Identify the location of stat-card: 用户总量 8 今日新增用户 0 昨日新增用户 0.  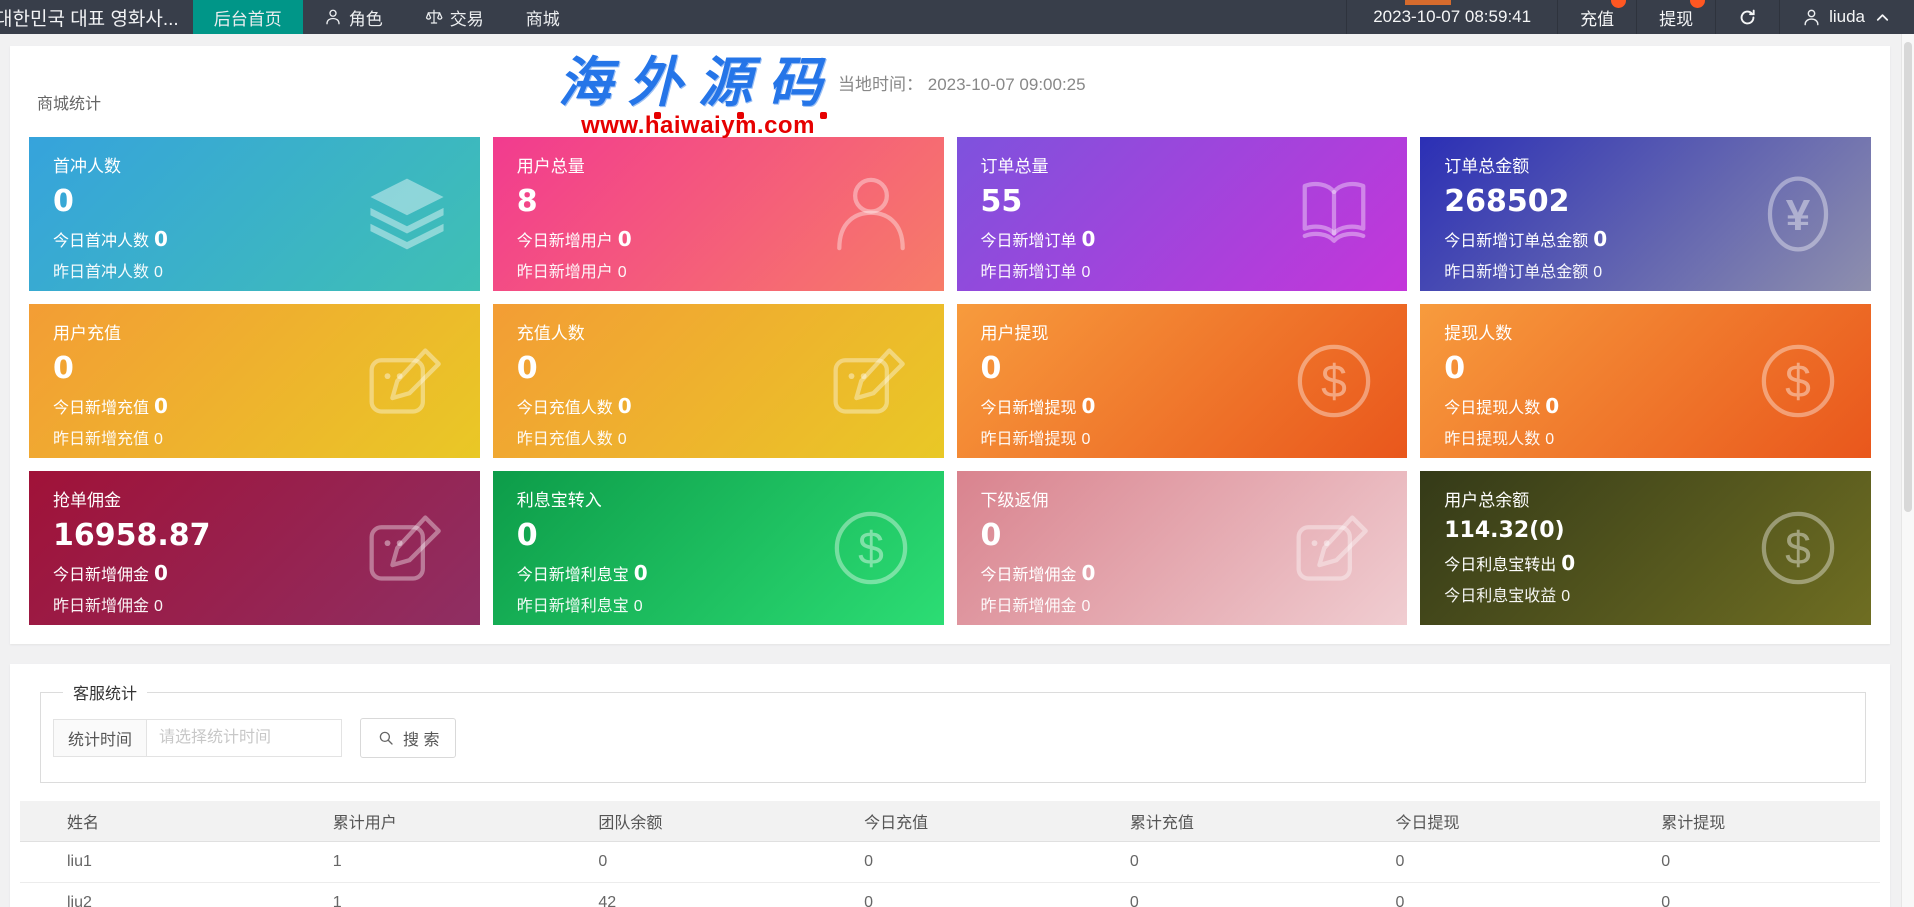
(718, 214).